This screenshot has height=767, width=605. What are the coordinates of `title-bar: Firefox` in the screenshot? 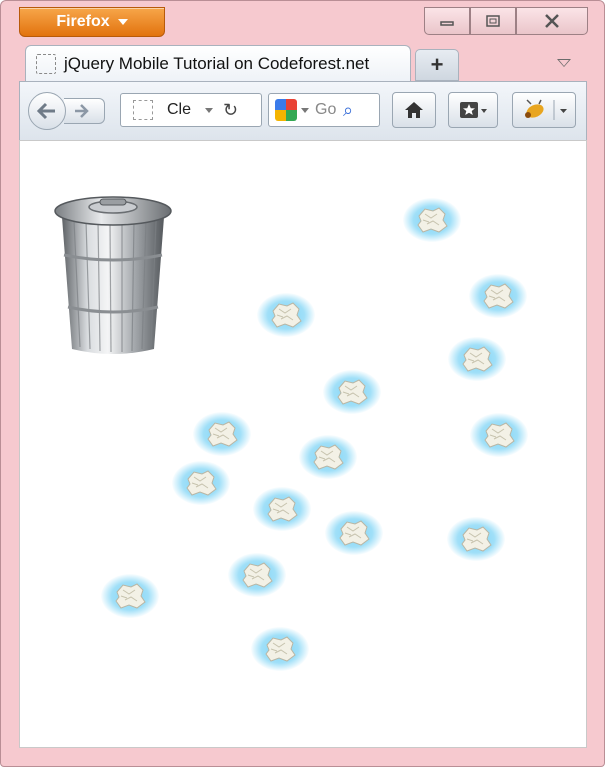 It's located at (302, 21).